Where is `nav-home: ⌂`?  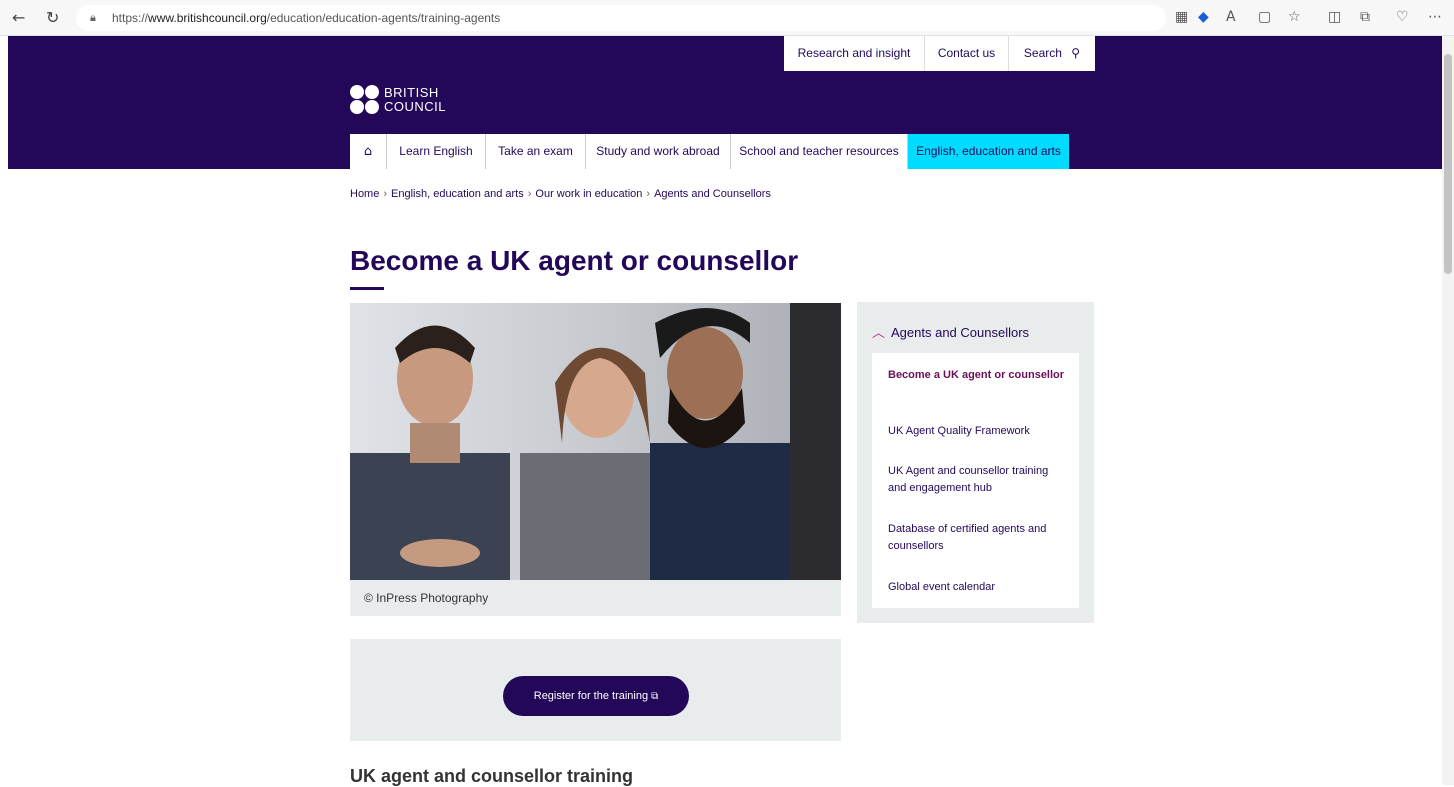
nav-home: ⌂ is located at coordinates (368, 151).